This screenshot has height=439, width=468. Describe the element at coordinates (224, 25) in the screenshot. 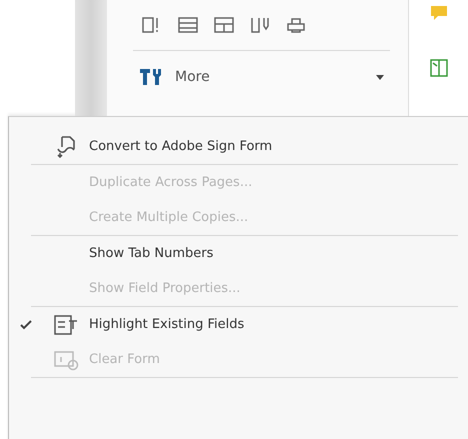

I see `dropdown-icon` at that location.